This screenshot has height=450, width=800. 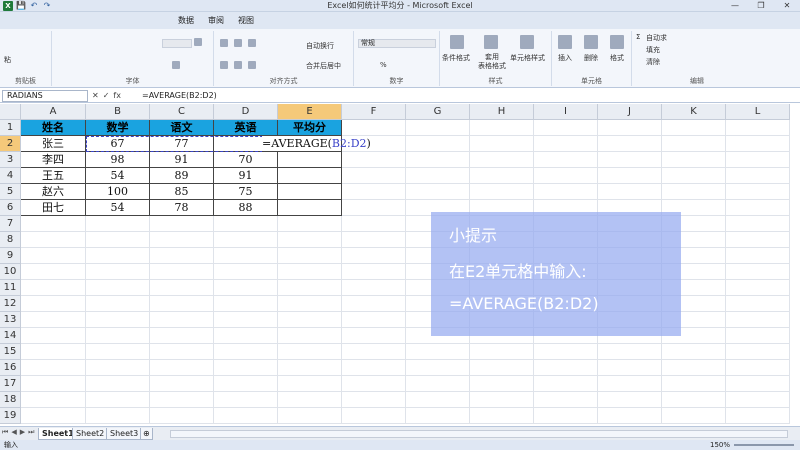 I want to click on row-header-19: 19, so click(x=10, y=416).